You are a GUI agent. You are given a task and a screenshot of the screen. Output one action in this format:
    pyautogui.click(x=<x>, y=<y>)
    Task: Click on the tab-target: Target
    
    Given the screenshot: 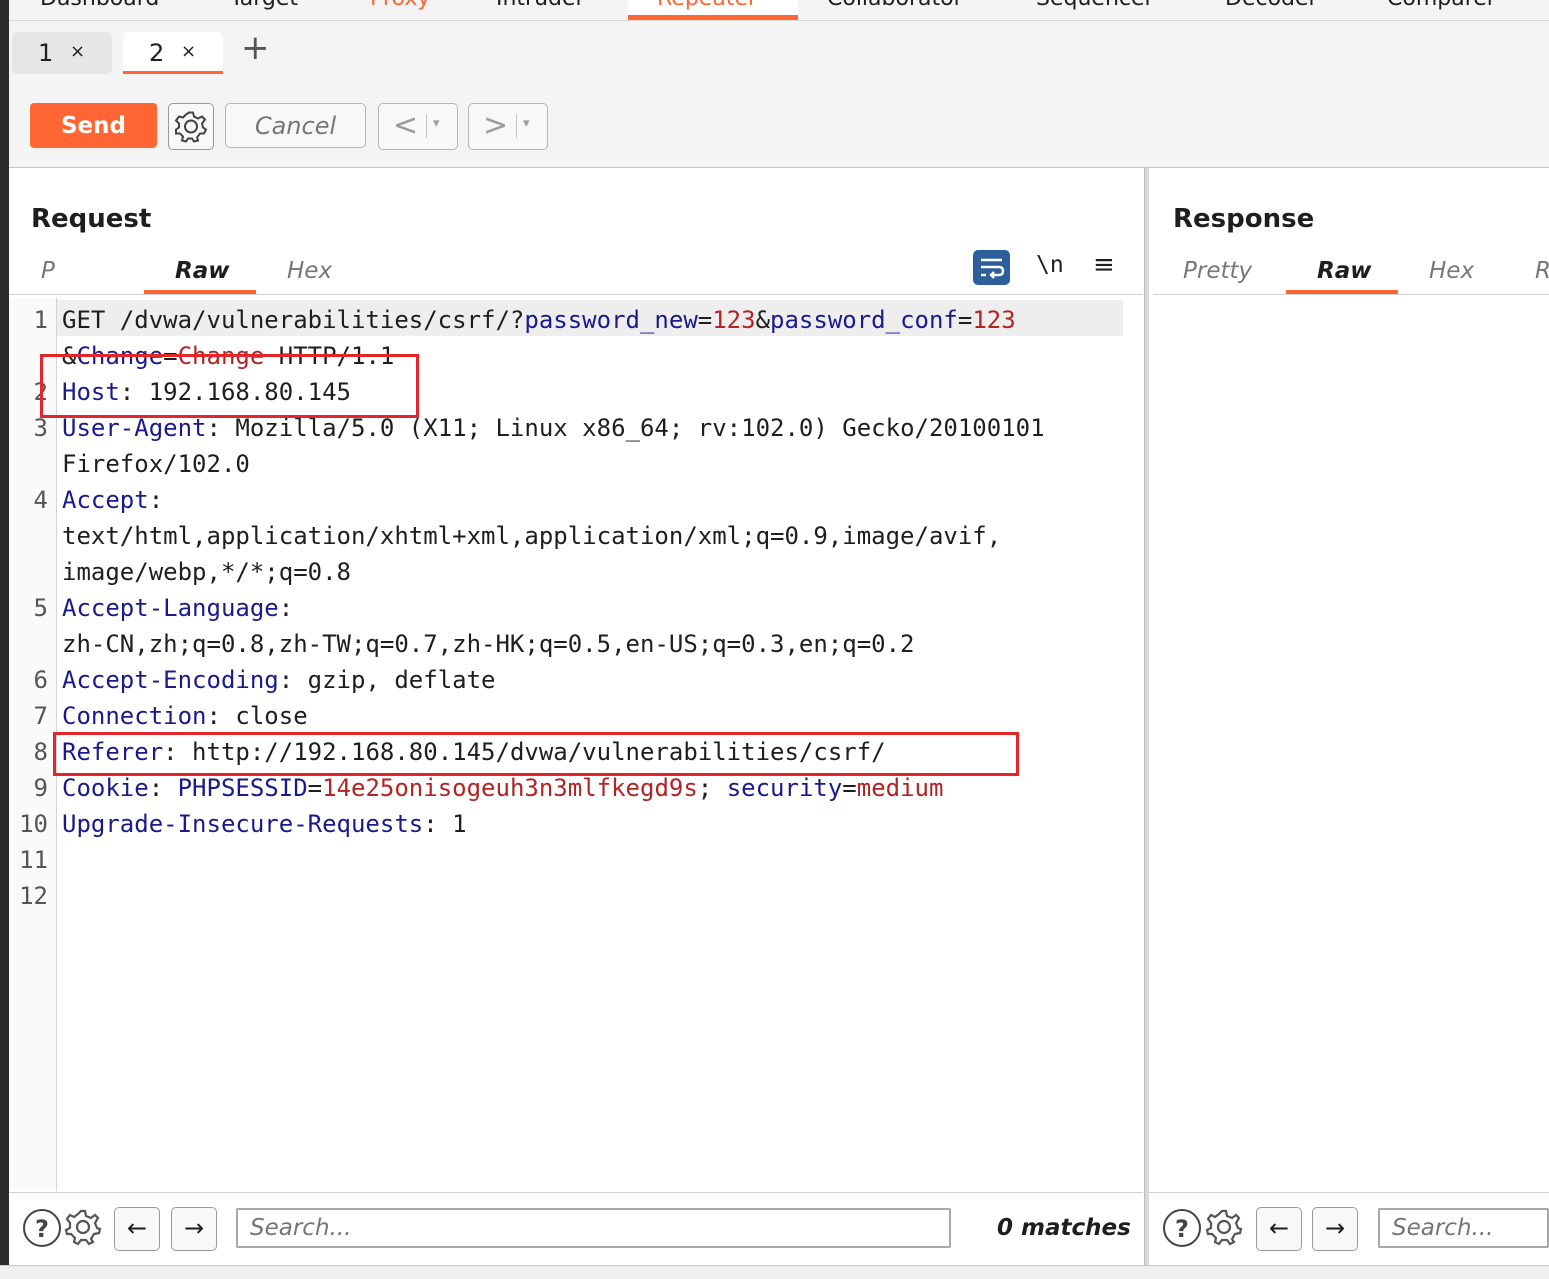 What is the action you would take?
    pyautogui.click(x=264, y=5)
    